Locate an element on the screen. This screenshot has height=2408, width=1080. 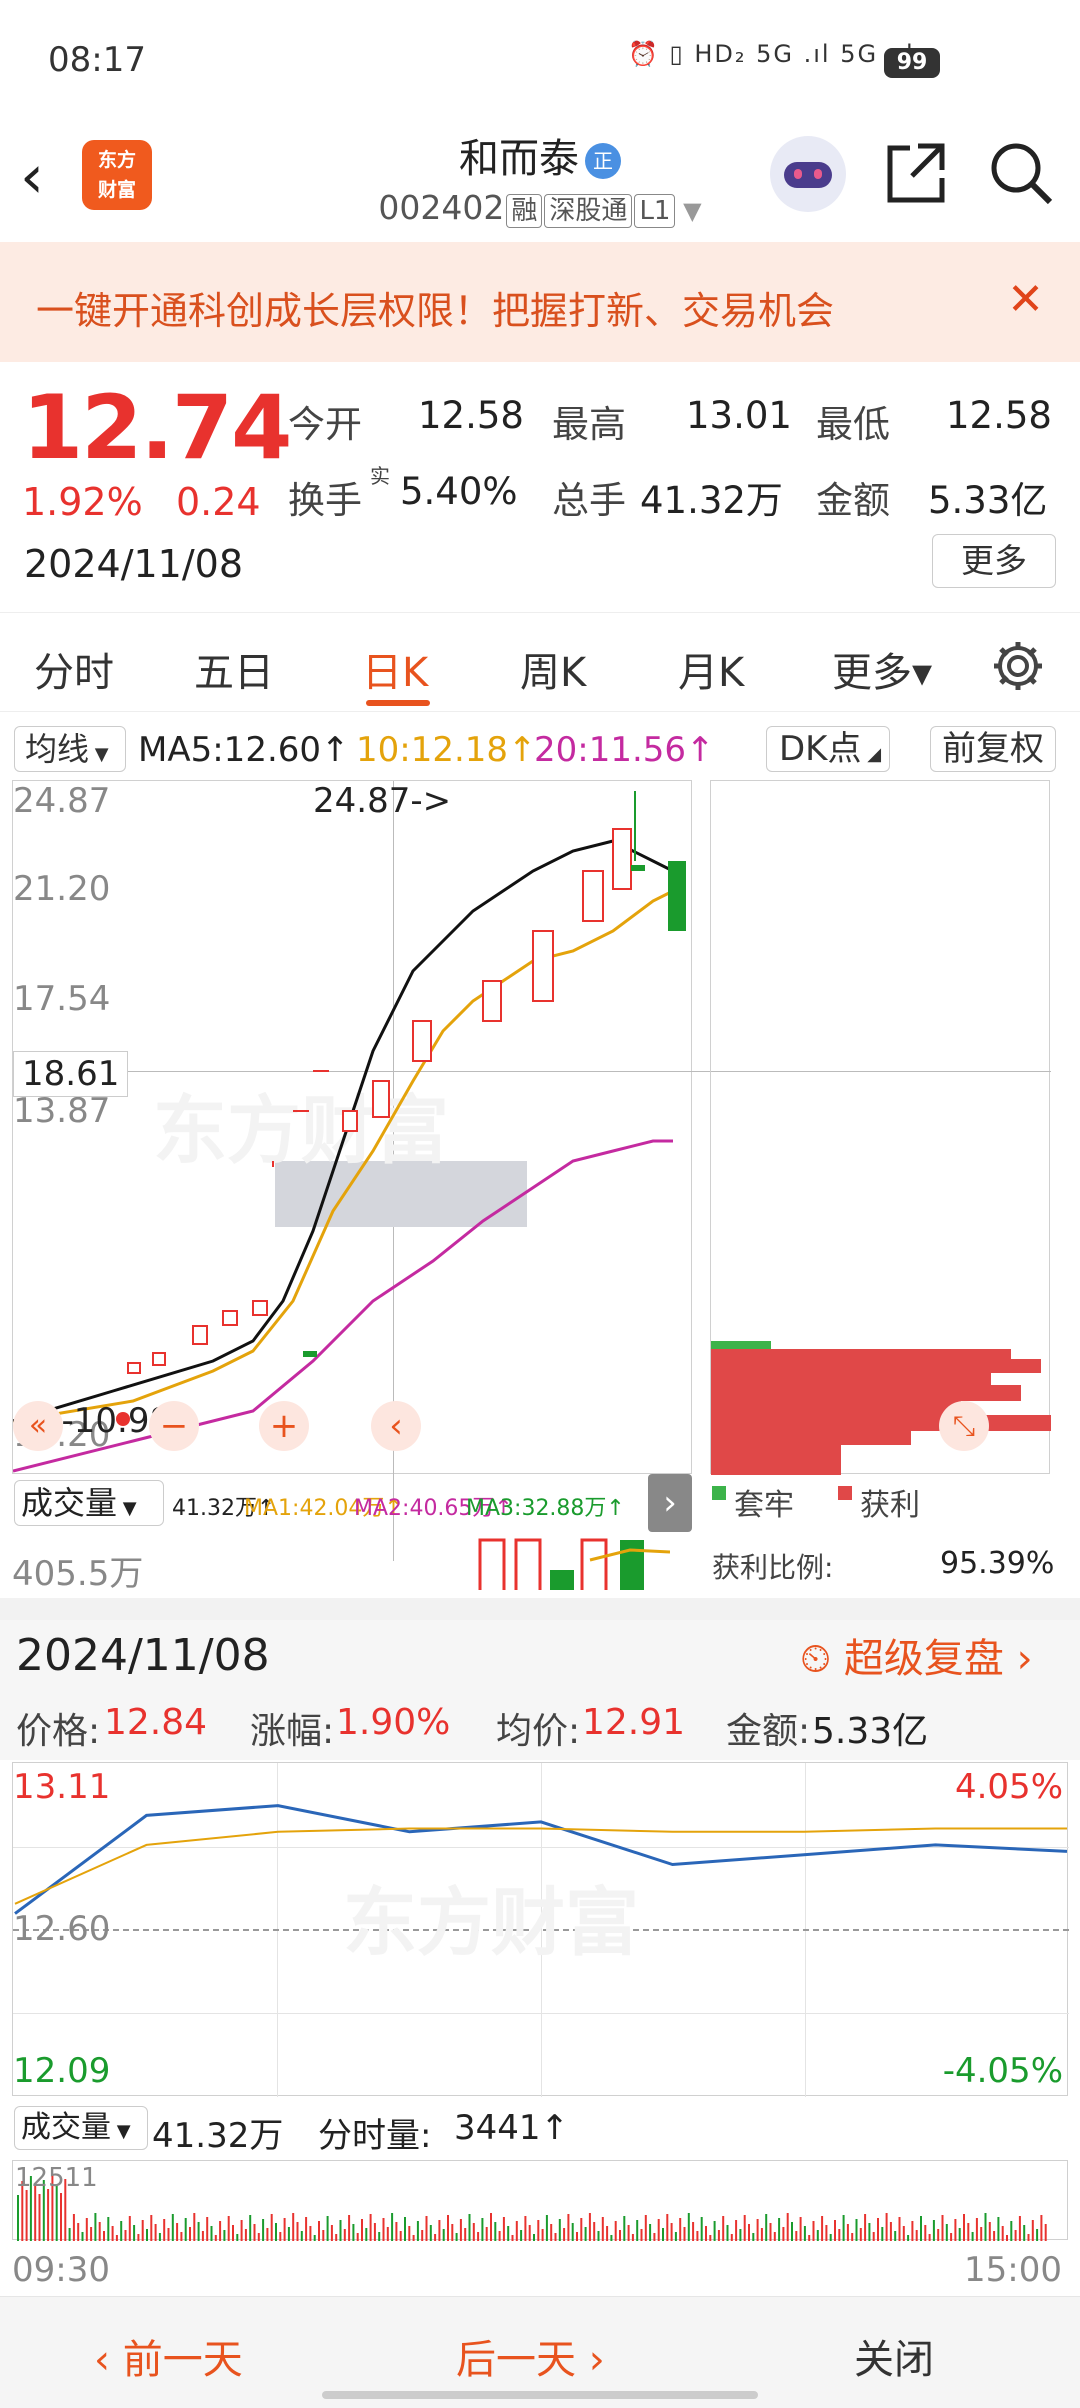
y-label-top: 24.87 is located at coordinates (62, 801).